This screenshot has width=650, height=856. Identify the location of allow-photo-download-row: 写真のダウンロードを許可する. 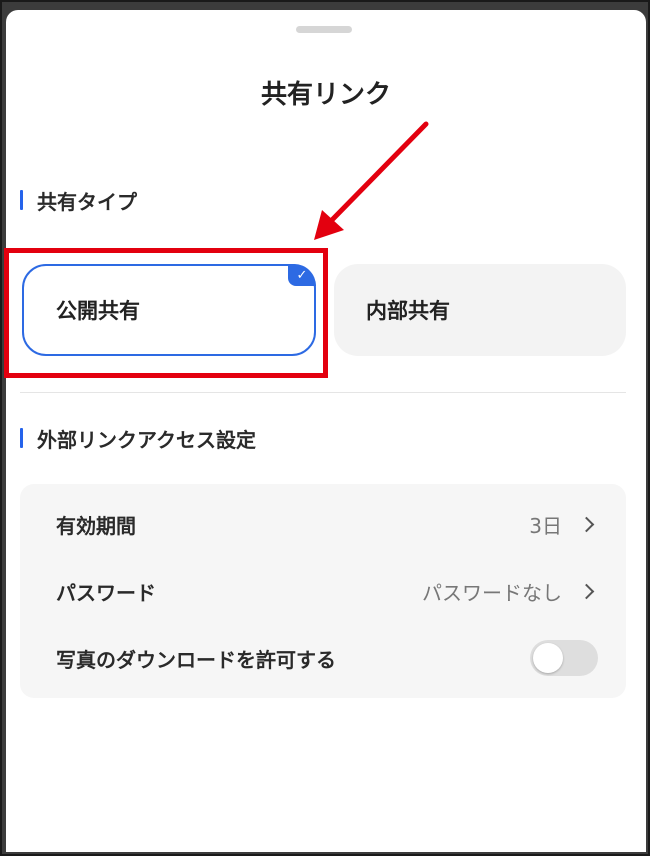
(323, 658).